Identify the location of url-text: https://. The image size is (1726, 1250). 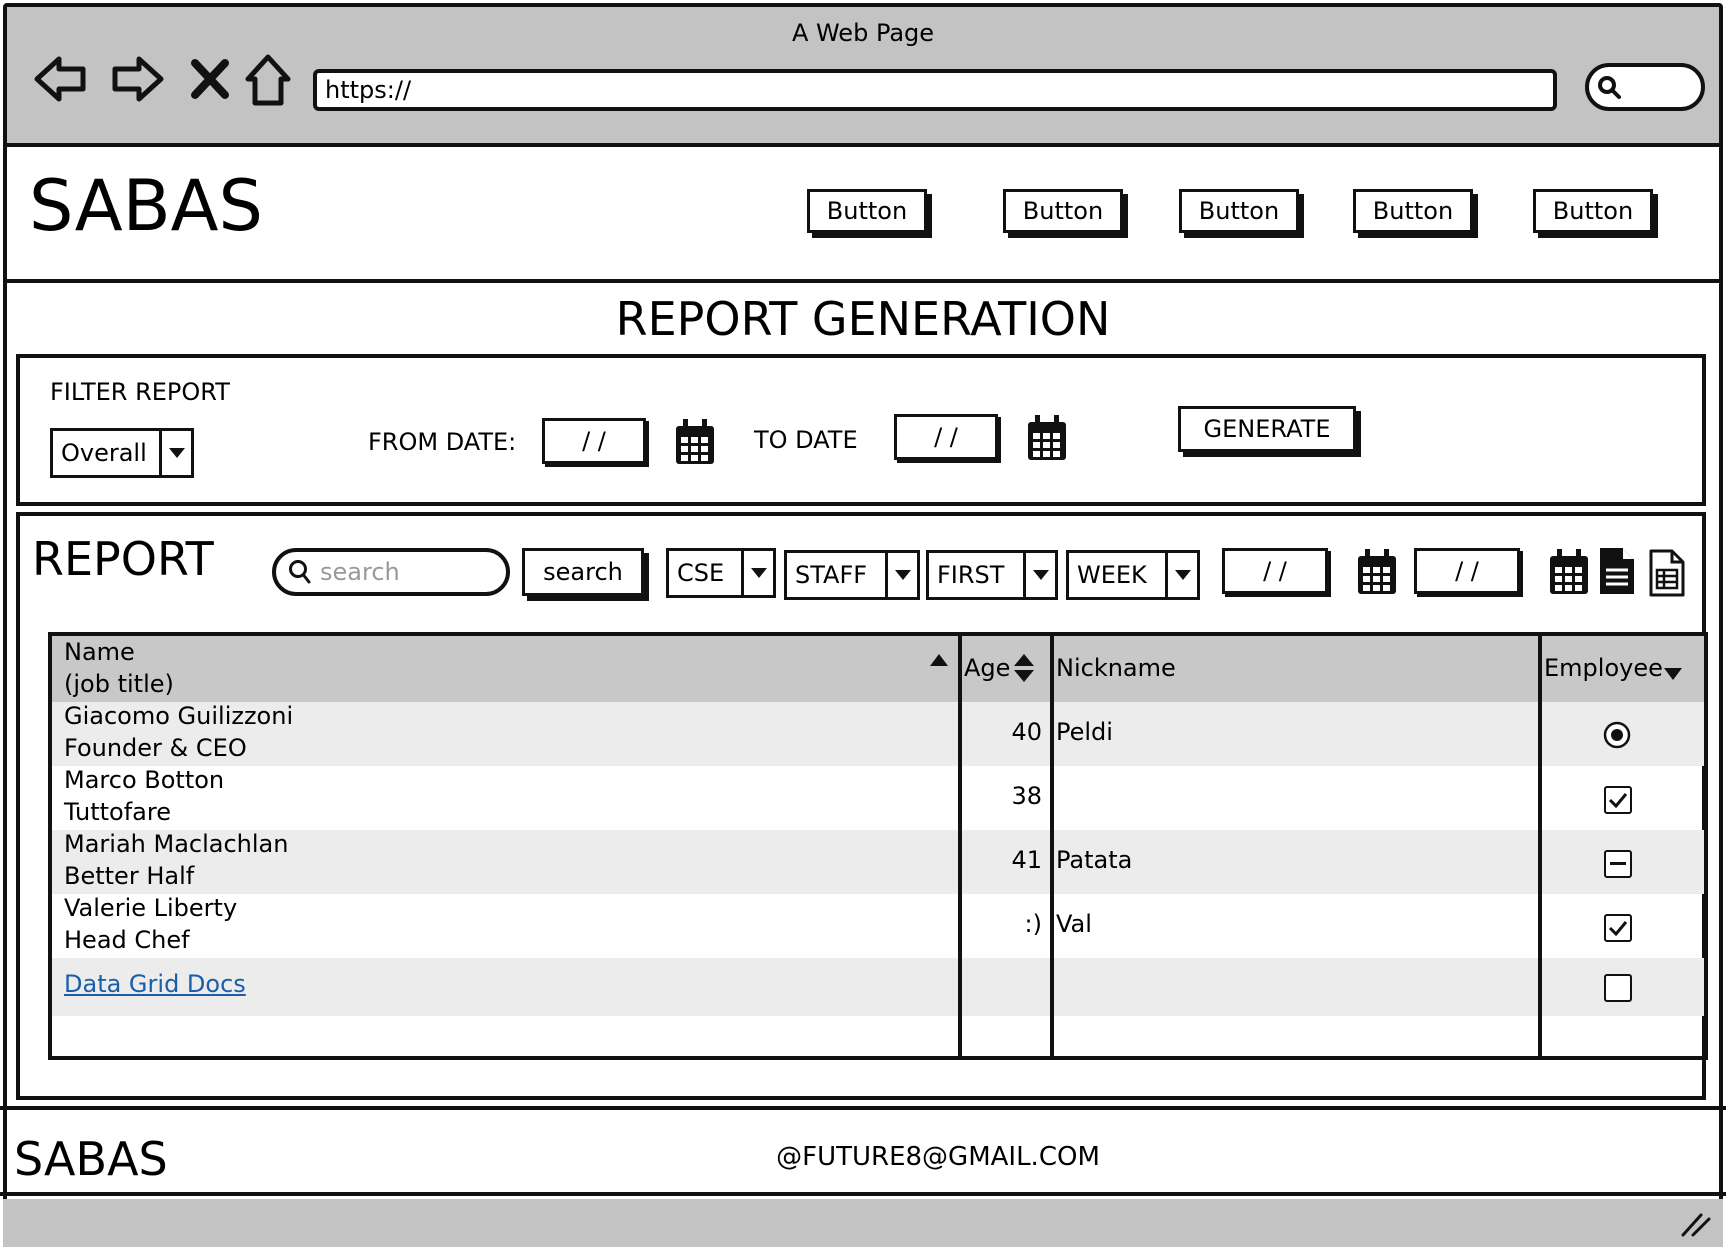
(368, 90).